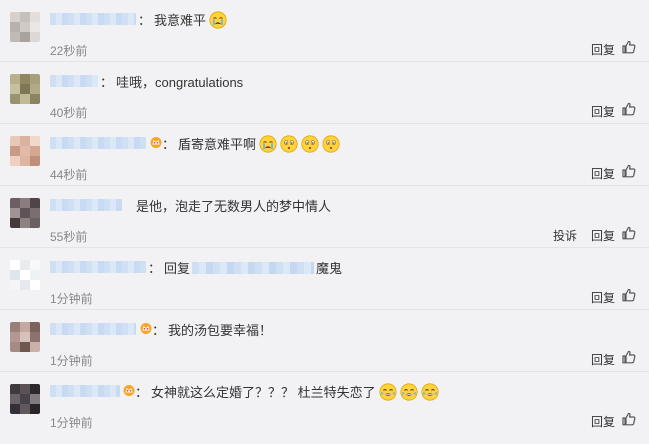 The width and height of the screenshot is (649, 444). I want to click on report-button: 投诉, so click(565, 235).